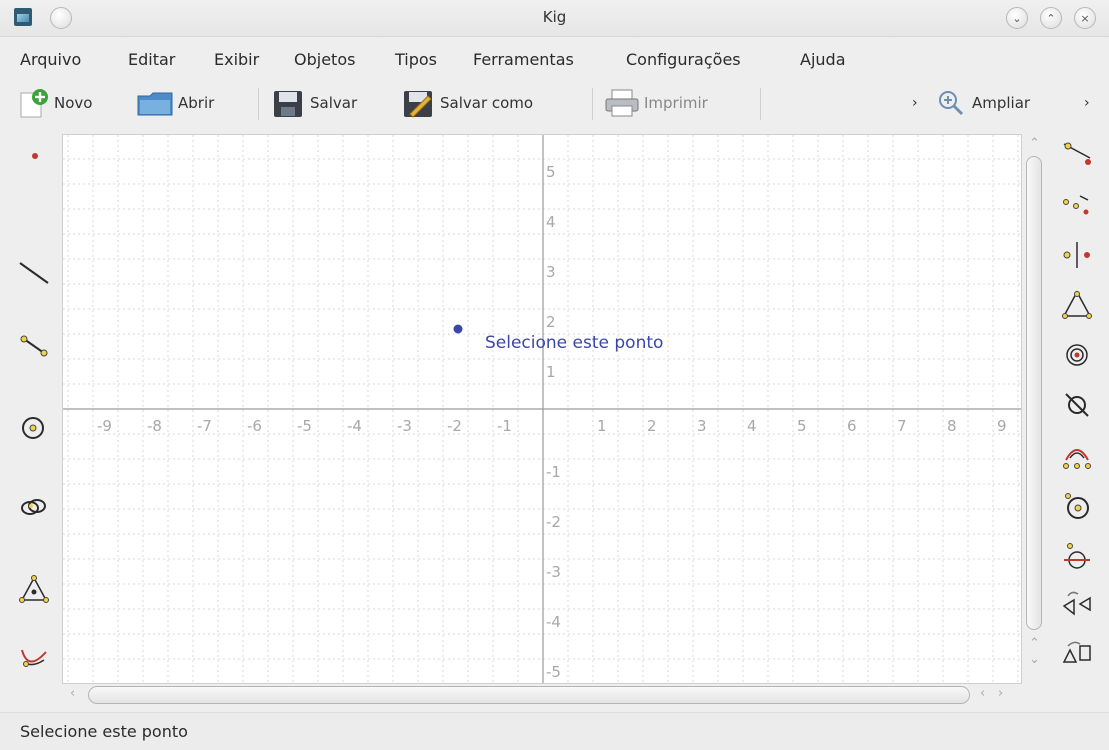 This screenshot has height=750, width=1109. What do you see at coordinates (1034, 393) in the screenshot?
I see `vertical-scrollbar` at bounding box center [1034, 393].